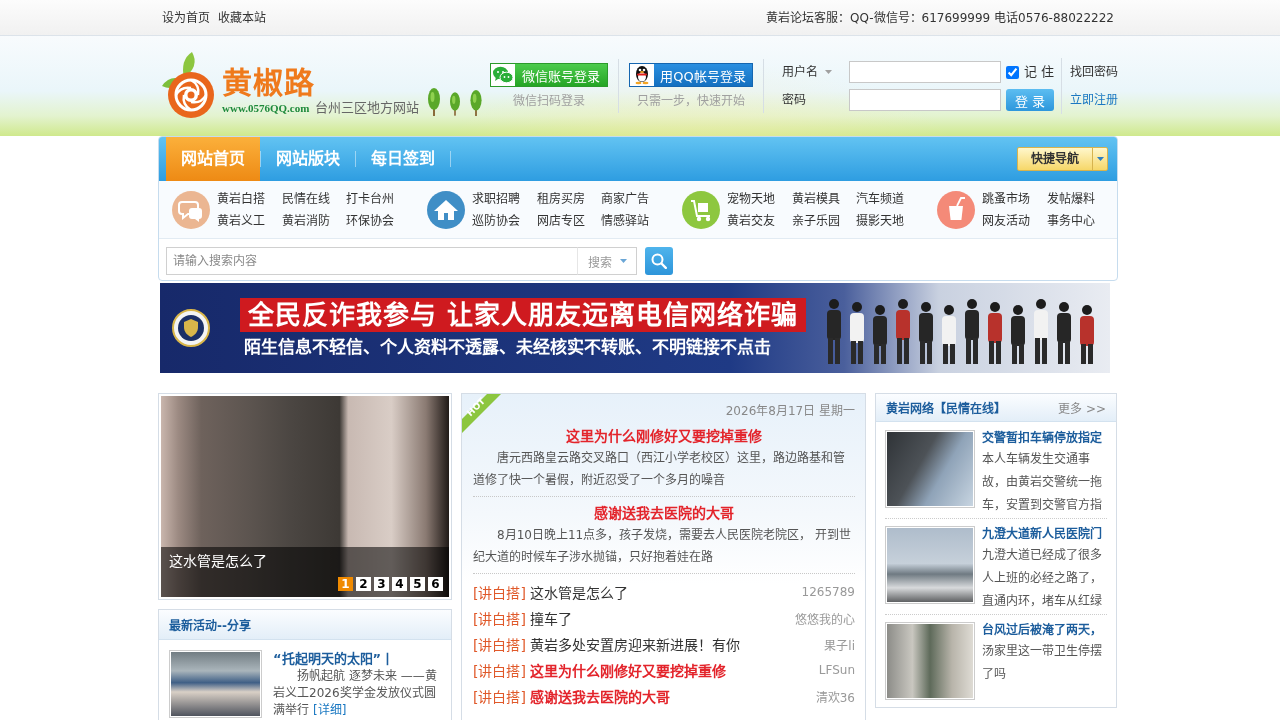 This screenshot has width=1280, height=720. Describe the element at coordinates (625, 198) in the screenshot. I see `category-link: 商家广告` at that location.